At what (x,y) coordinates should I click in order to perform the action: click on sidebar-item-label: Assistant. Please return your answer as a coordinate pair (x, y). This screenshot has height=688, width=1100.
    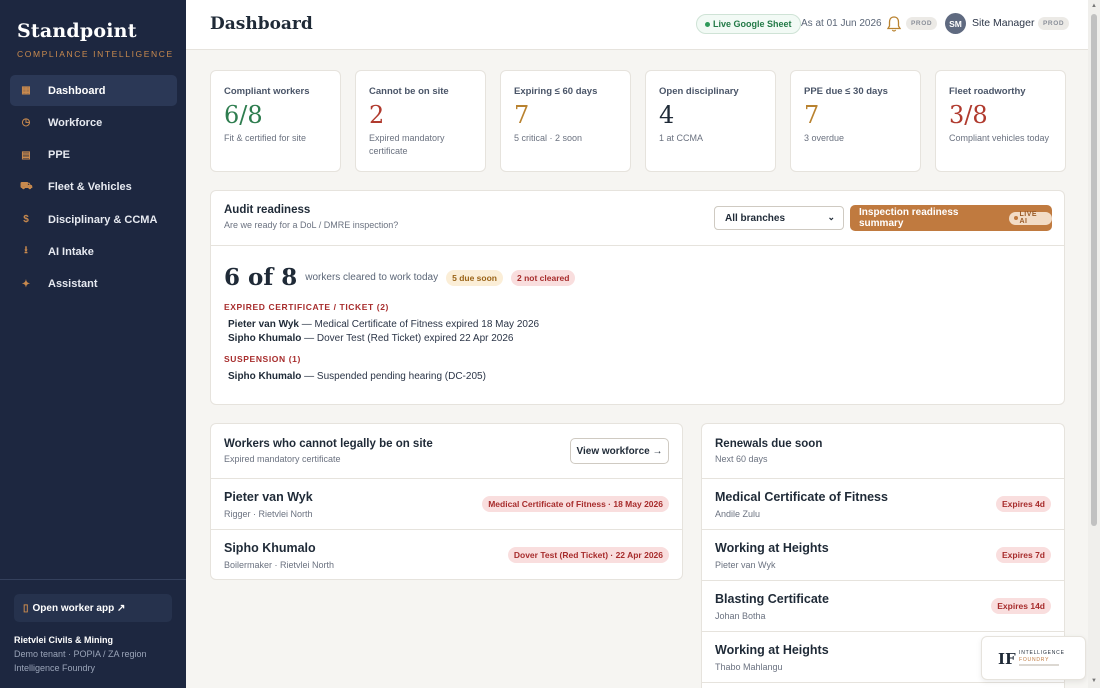
    Looking at the image, I should click on (73, 284).